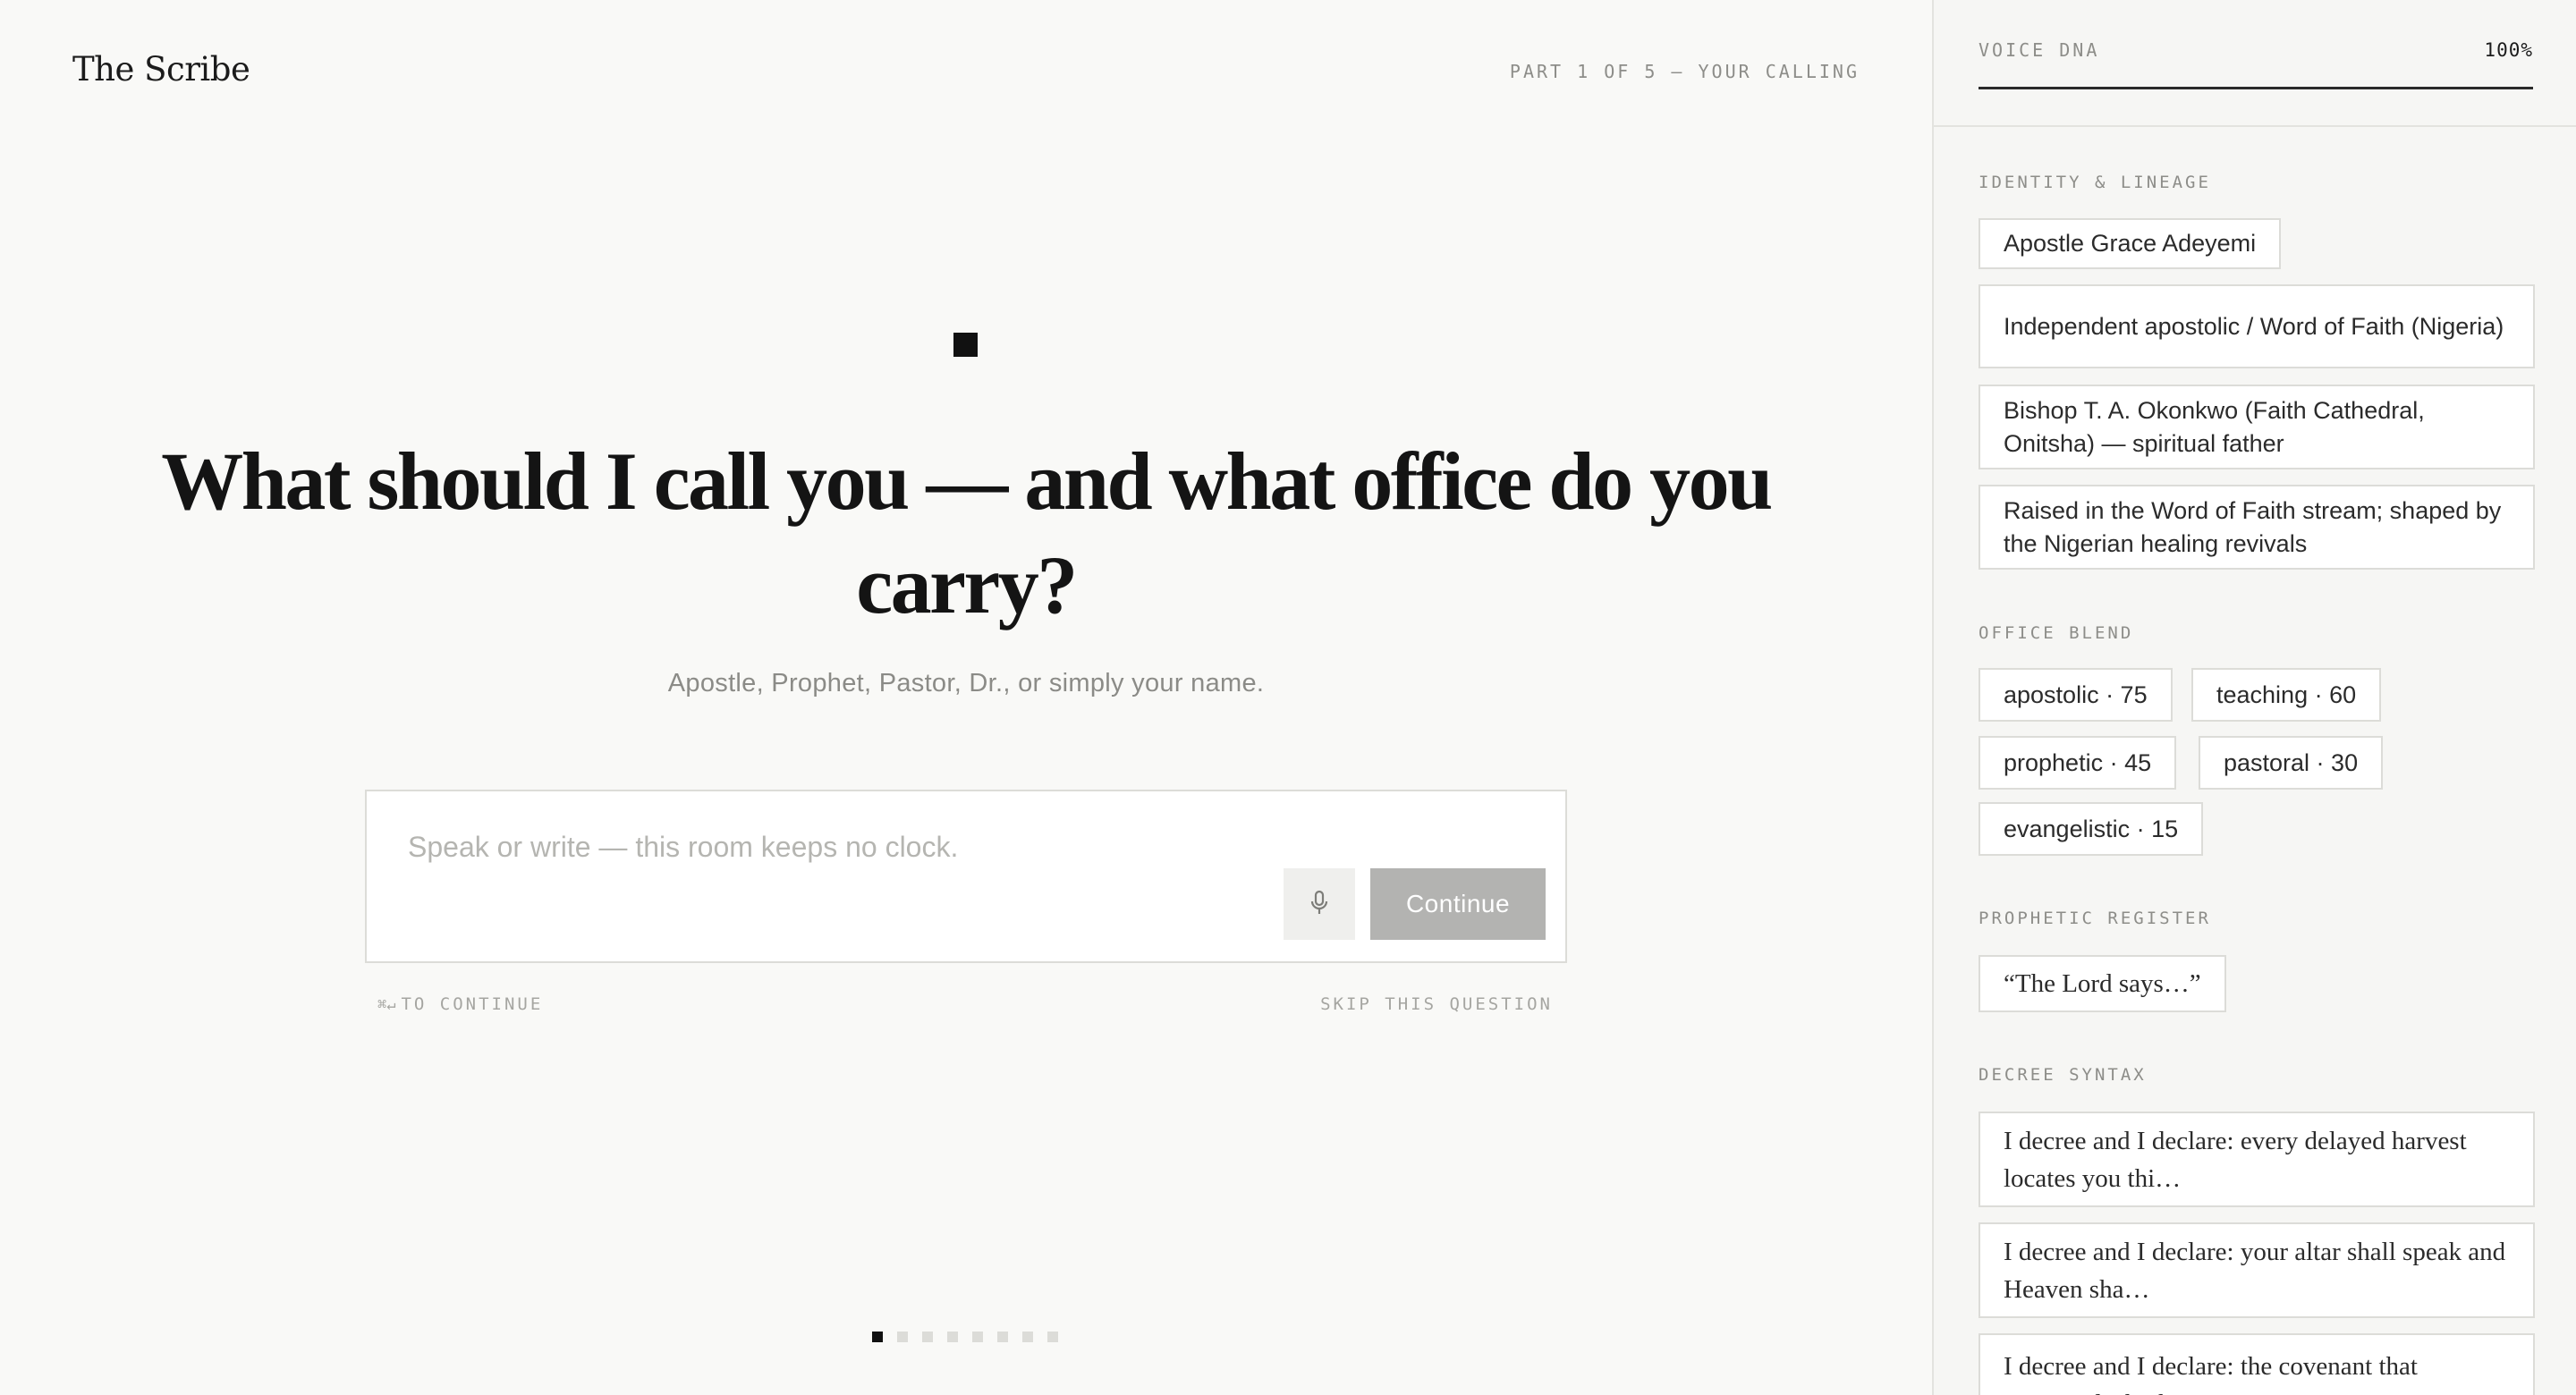 The height and width of the screenshot is (1395, 2576). What do you see at coordinates (2056, 633) in the screenshot?
I see `section-label-office-blend: OFFICE BLEND` at bounding box center [2056, 633].